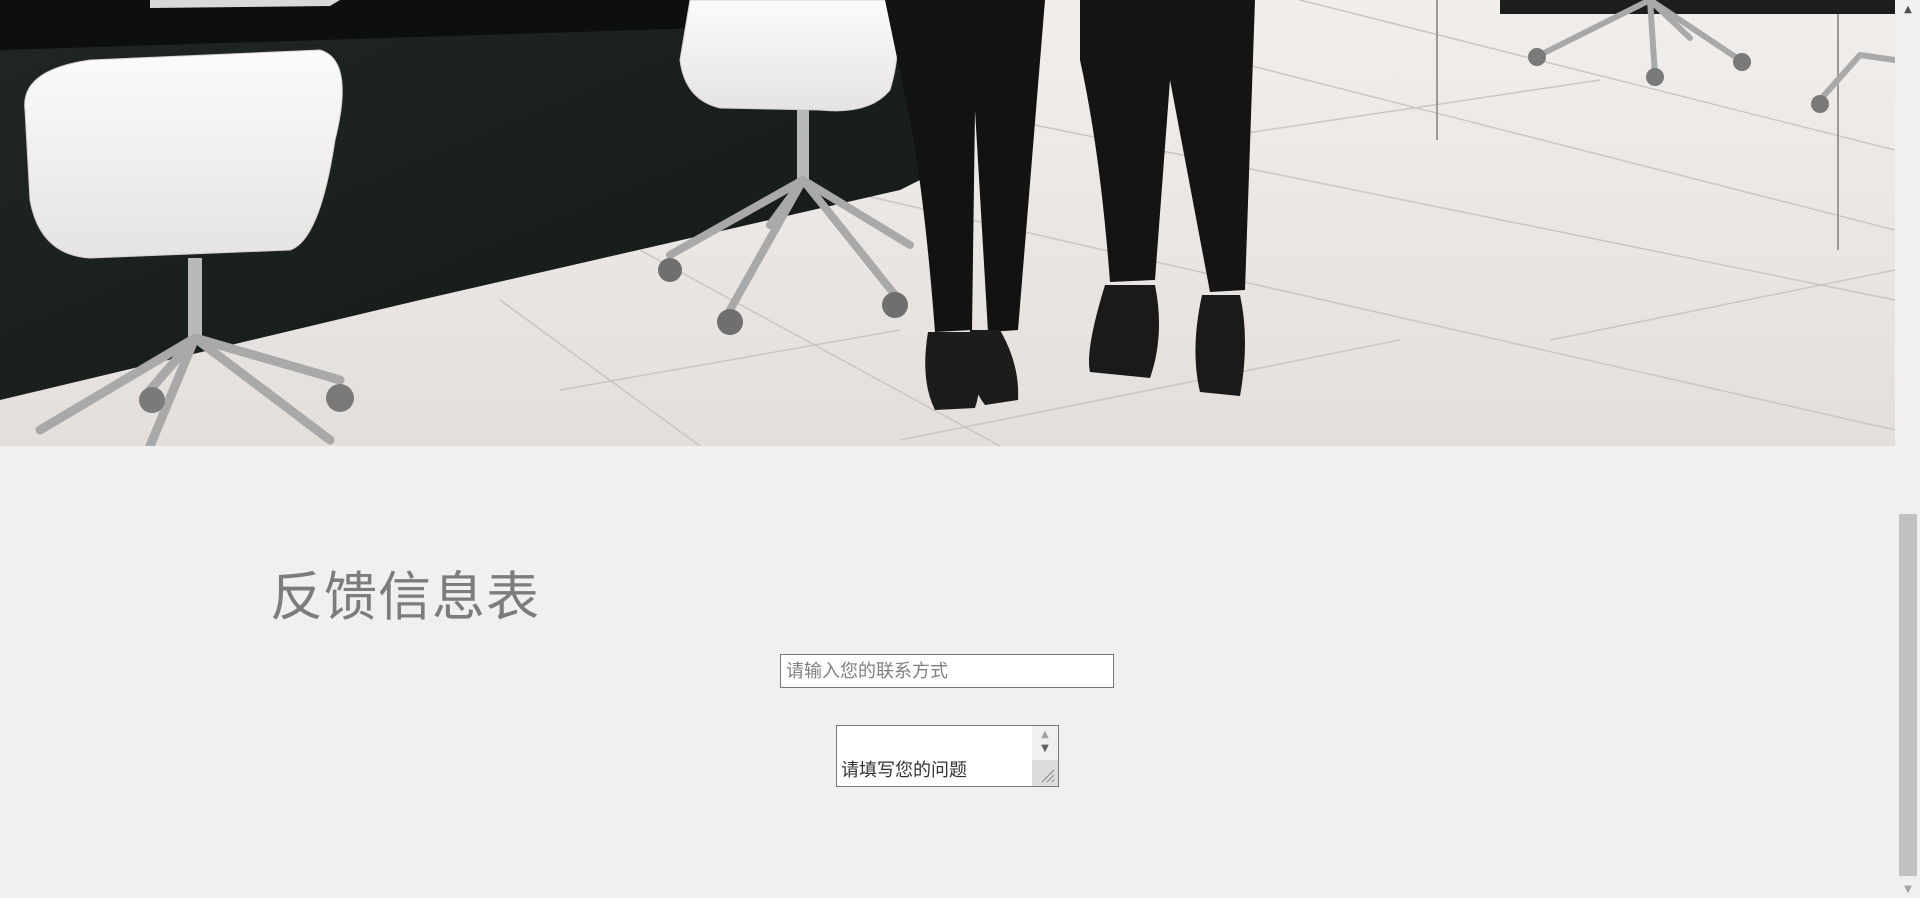 This screenshot has height=898, width=1920. What do you see at coordinates (1908, 449) in the screenshot?
I see `page-scrollbar: ▲ ▼` at bounding box center [1908, 449].